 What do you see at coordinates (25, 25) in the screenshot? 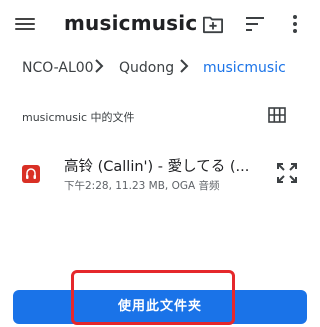
I see `menu-icon` at bounding box center [25, 25].